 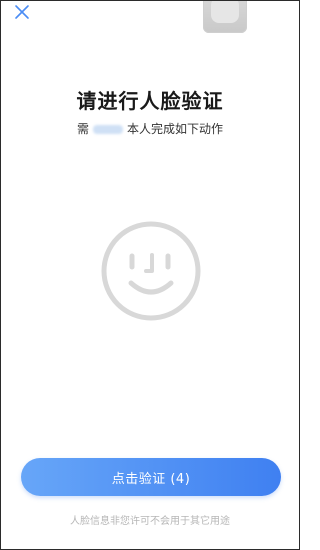 I want to click on camera-preview-thumbnail, so click(x=225, y=17).